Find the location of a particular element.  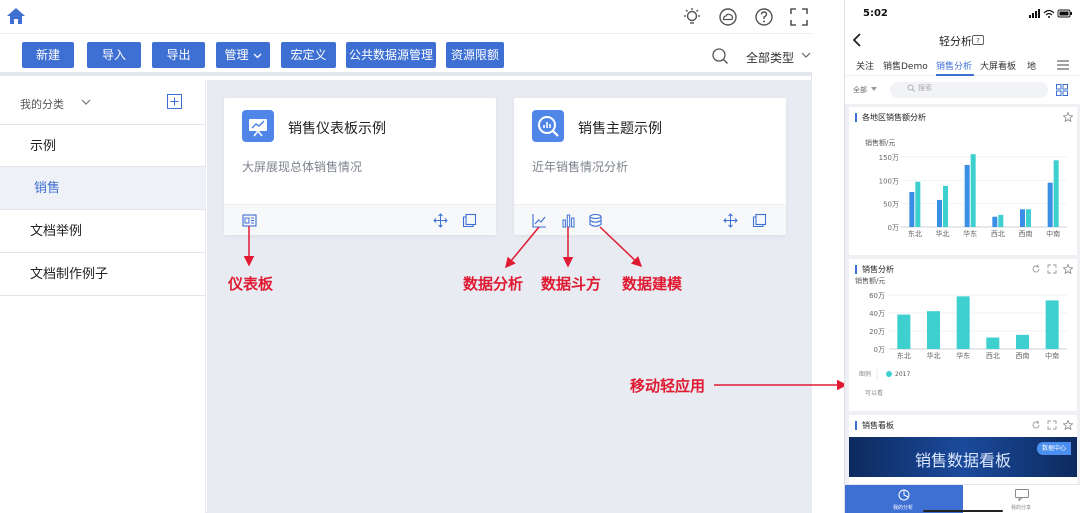

sidebar-item-examples: 示例 is located at coordinates (103, 145).